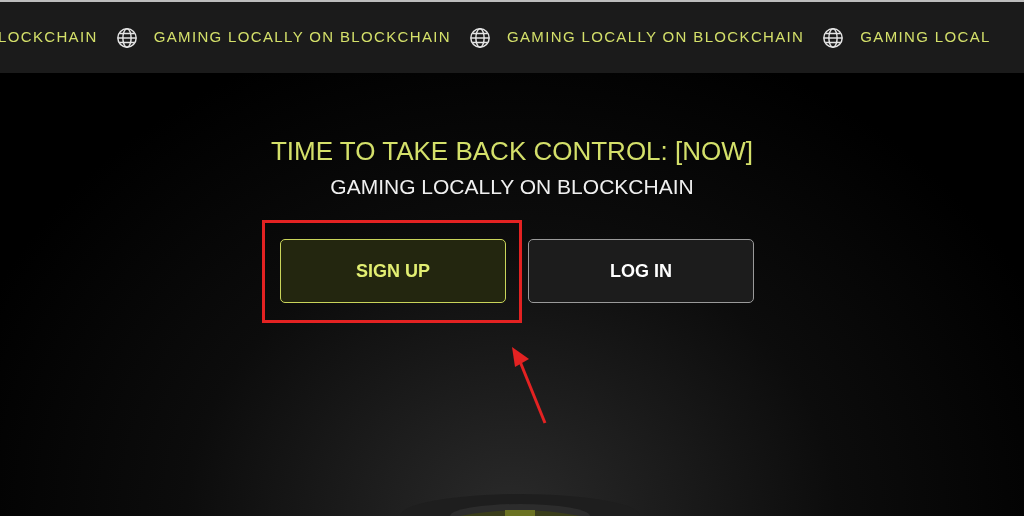  Describe the element at coordinates (512, 151) in the screenshot. I see `hero-title: TIME TO TAKE BACK CONTROL: [NOW]` at that location.